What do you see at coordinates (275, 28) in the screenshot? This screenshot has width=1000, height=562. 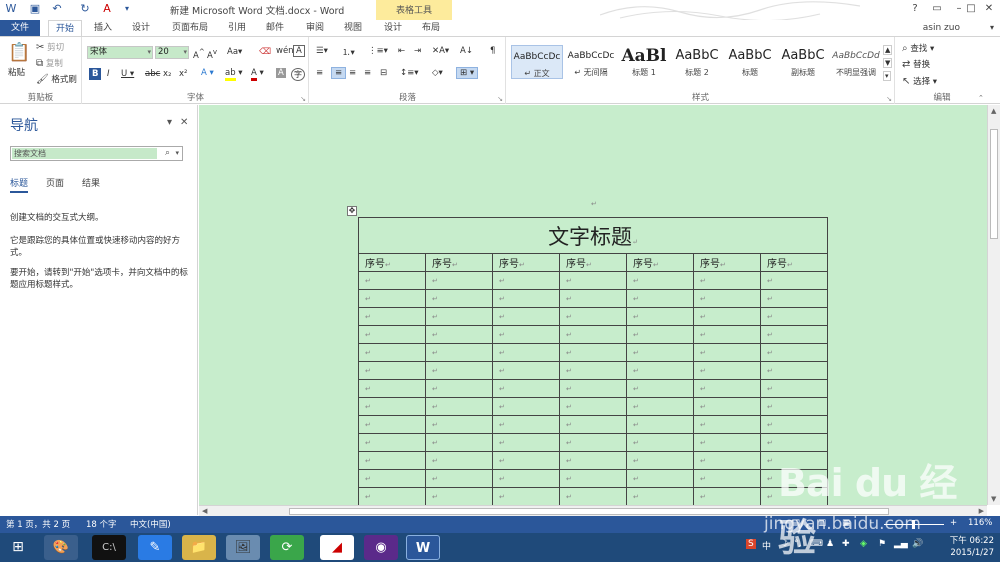 I see `tab-mailings: 邮件` at bounding box center [275, 28].